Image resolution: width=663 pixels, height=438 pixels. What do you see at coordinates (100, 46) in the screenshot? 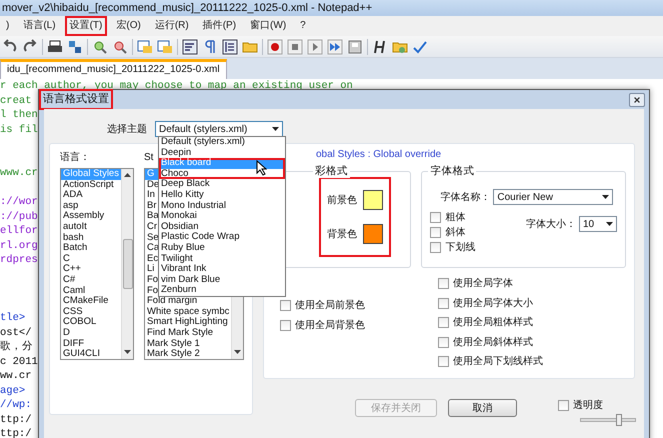
I see `zoom-in-icon` at bounding box center [100, 46].